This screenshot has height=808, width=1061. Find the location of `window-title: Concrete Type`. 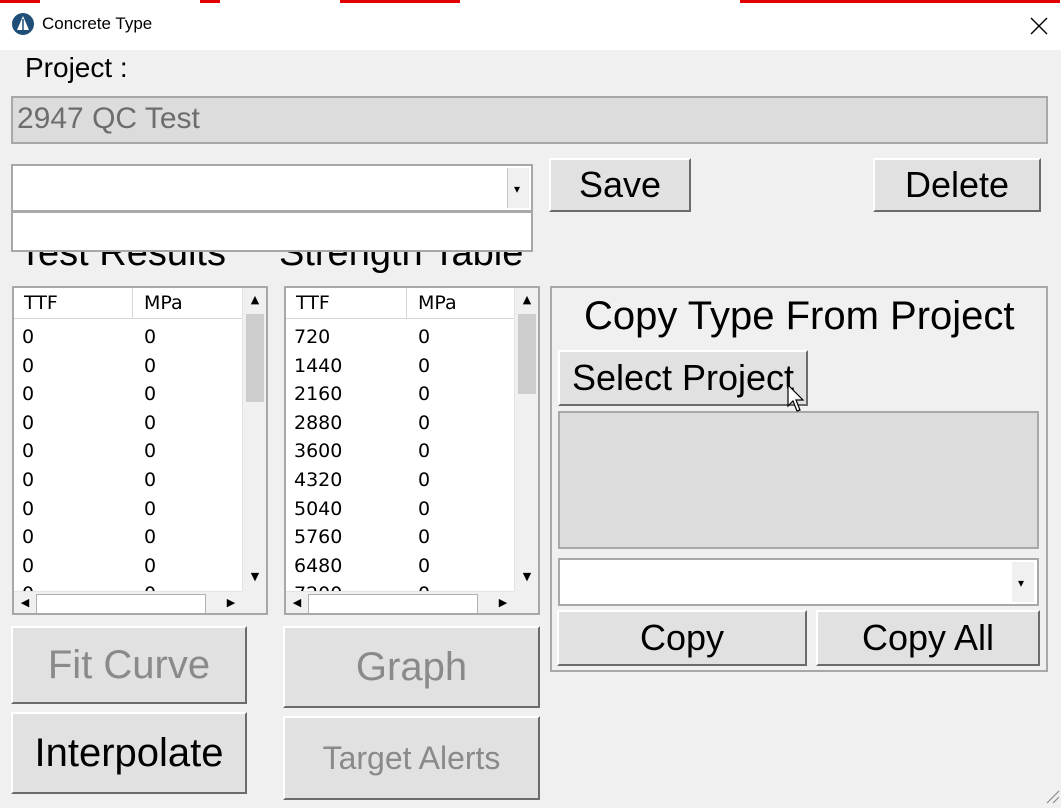

window-title: Concrete Type is located at coordinates (97, 23).